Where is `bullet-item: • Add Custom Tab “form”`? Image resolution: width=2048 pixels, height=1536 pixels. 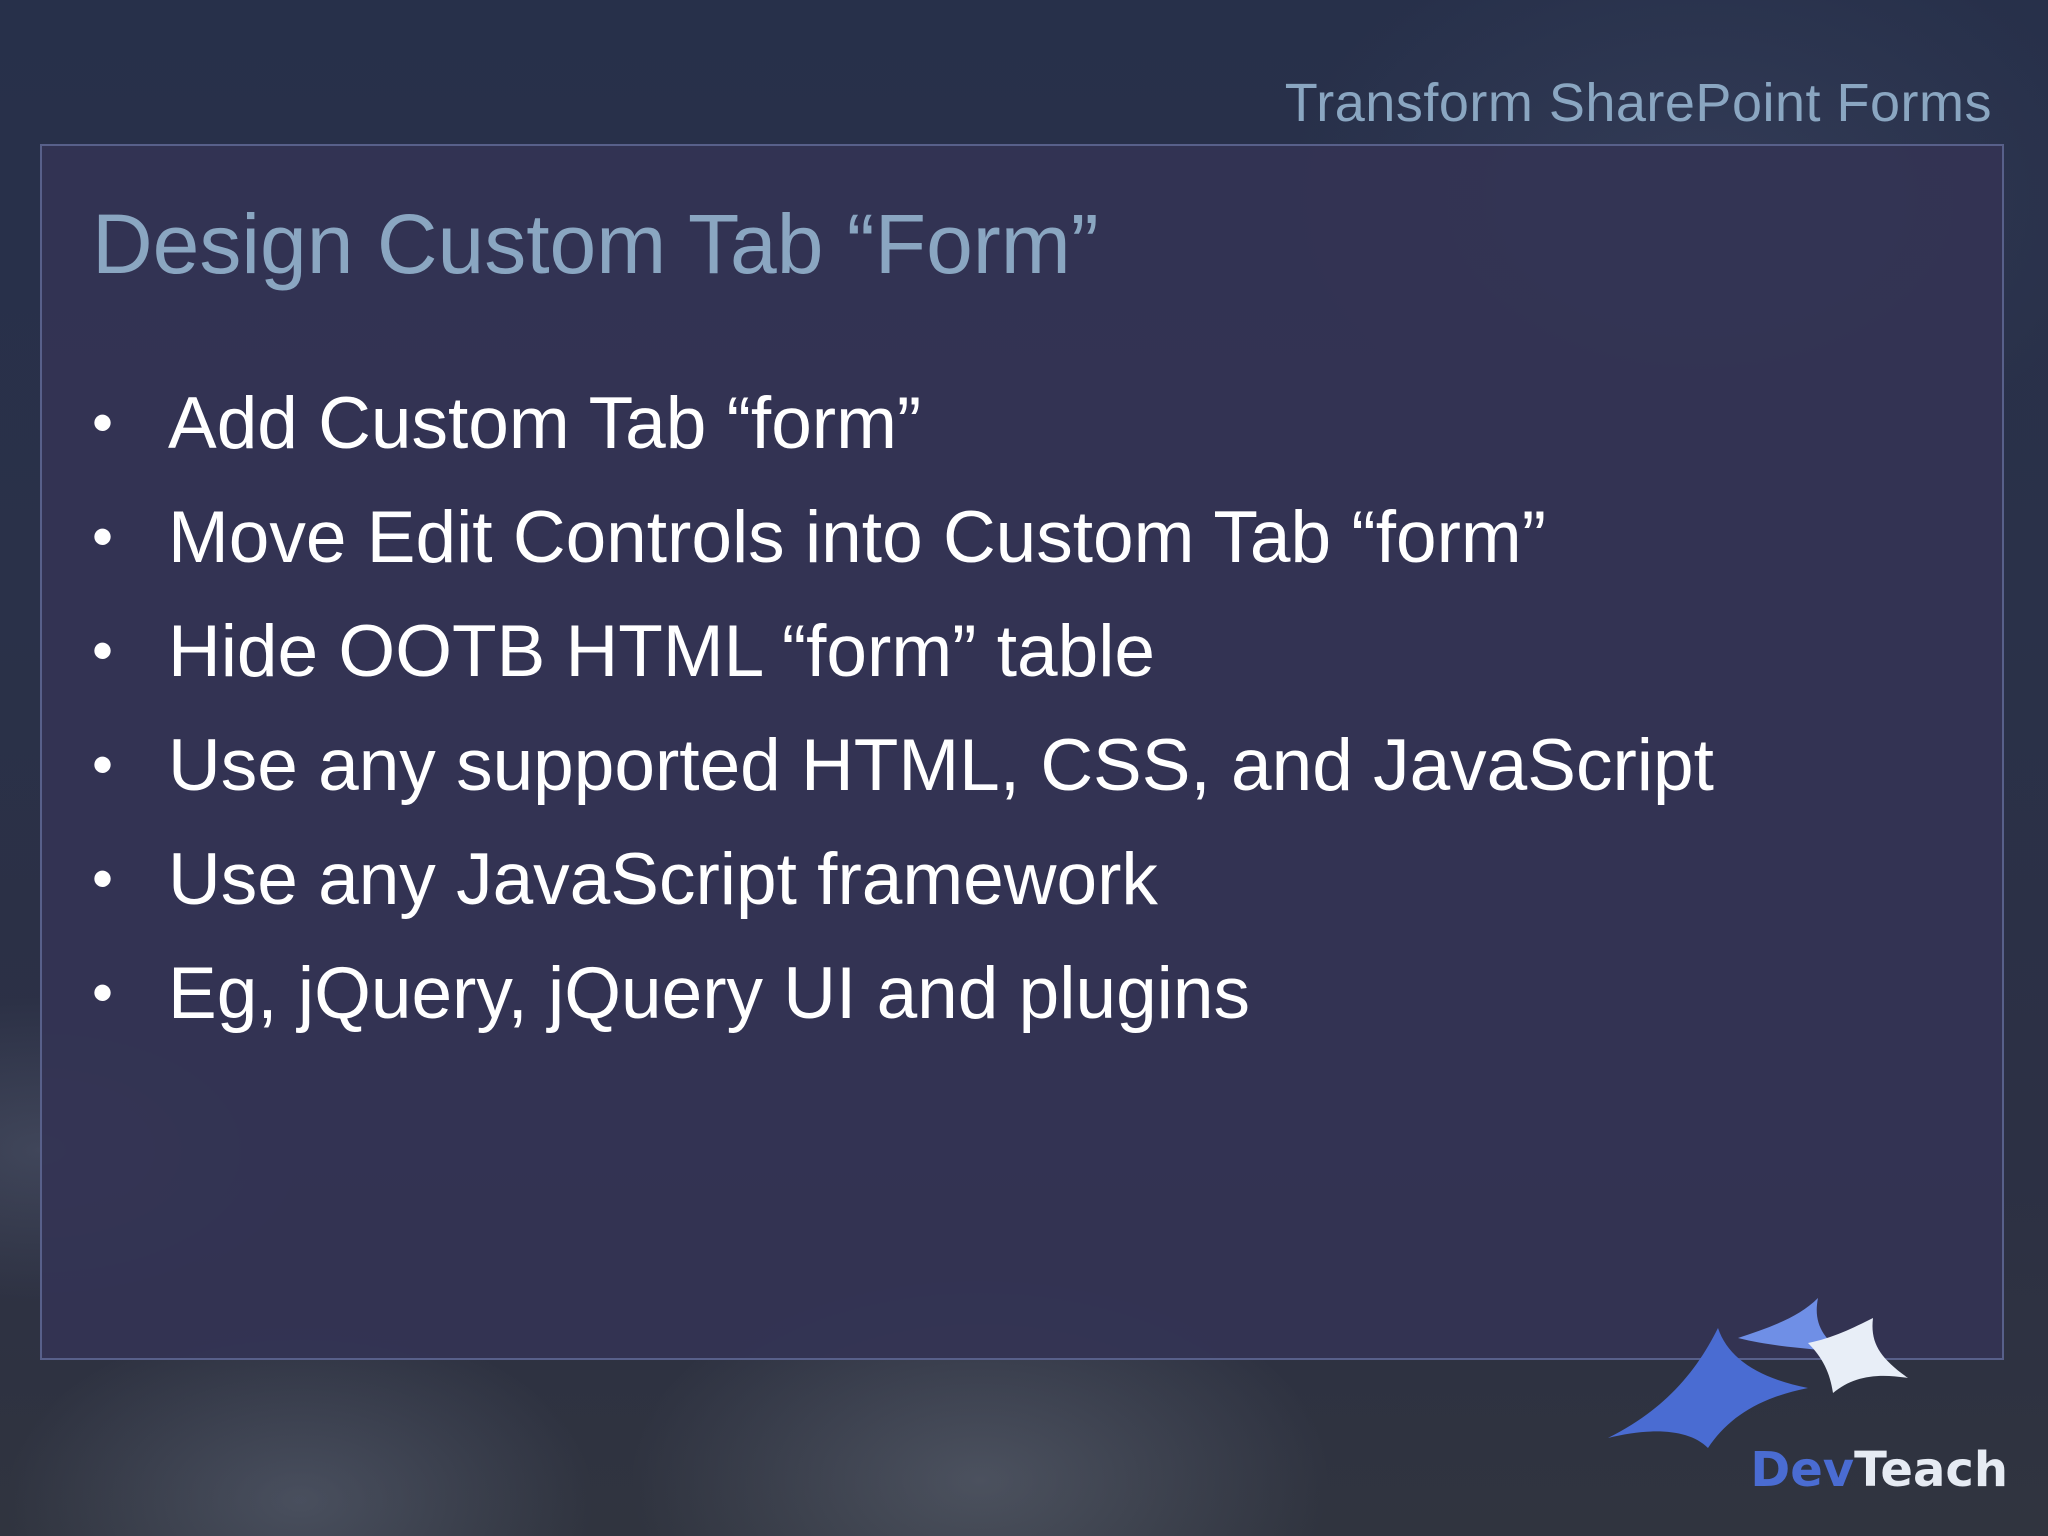 bullet-item: • Add Custom Tab “form” is located at coordinates (903, 423).